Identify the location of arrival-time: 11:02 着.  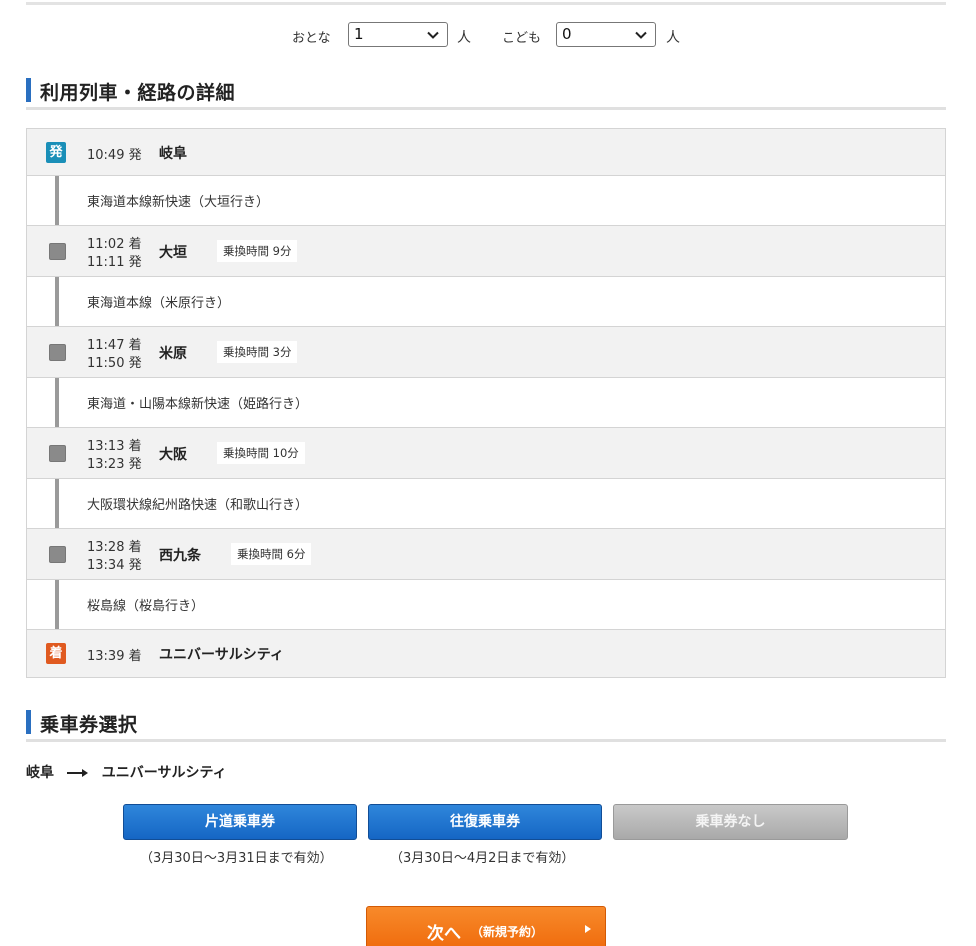
(114, 244).